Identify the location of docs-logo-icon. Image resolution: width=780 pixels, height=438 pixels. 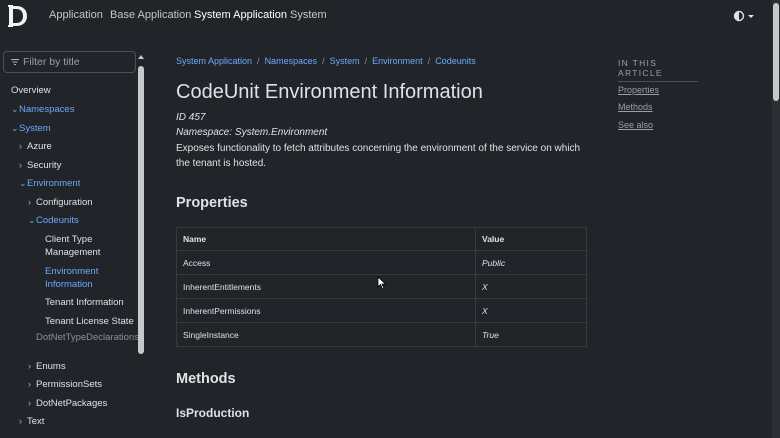
(18, 16).